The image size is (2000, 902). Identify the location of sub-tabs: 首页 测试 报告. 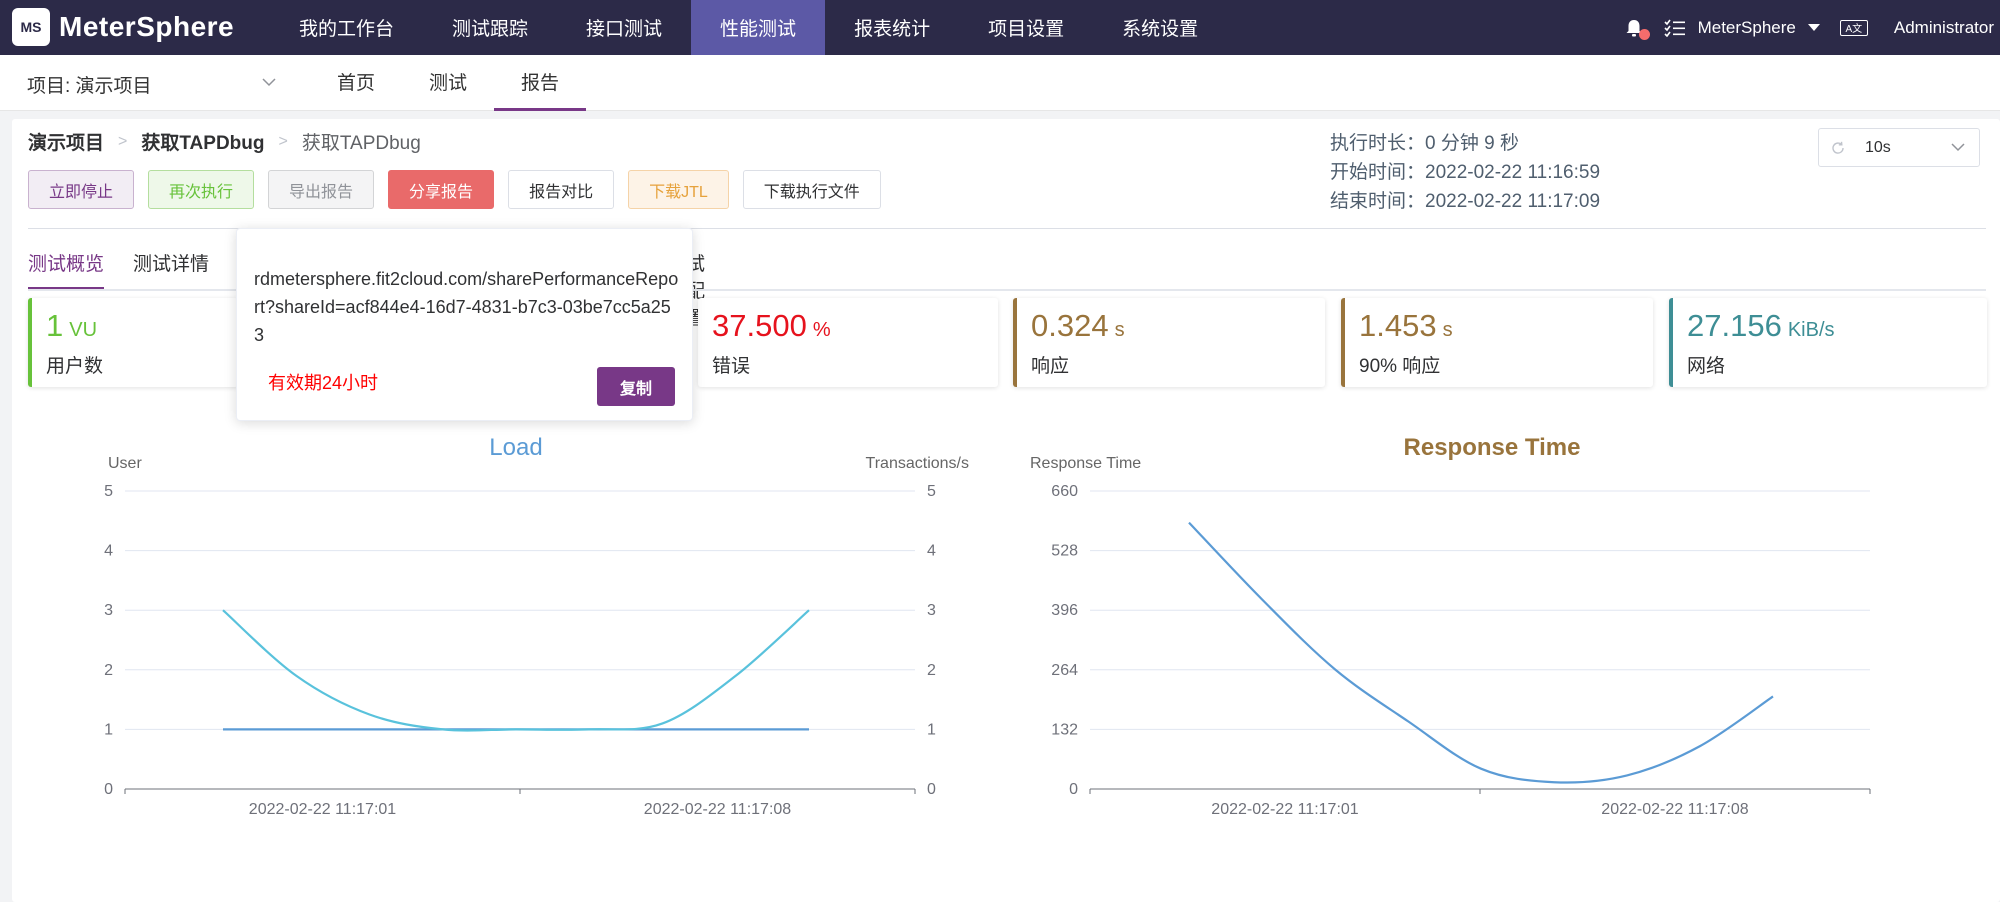
(448, 83).